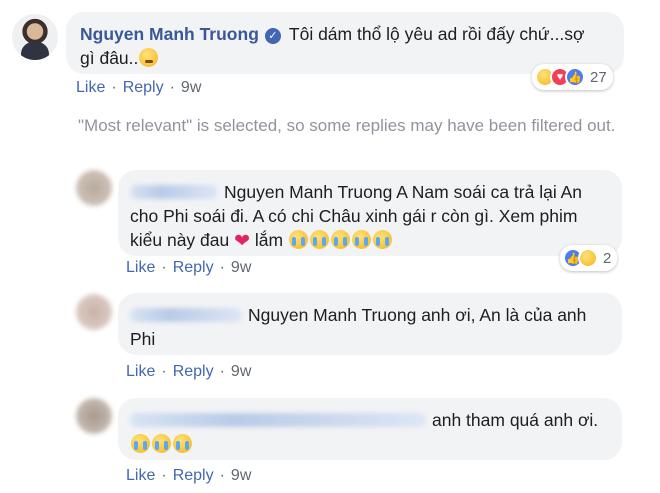 The height and width of the screenshot is (493, 660). I want to click on like-reaction-icon: 👍, so click(575, 77).